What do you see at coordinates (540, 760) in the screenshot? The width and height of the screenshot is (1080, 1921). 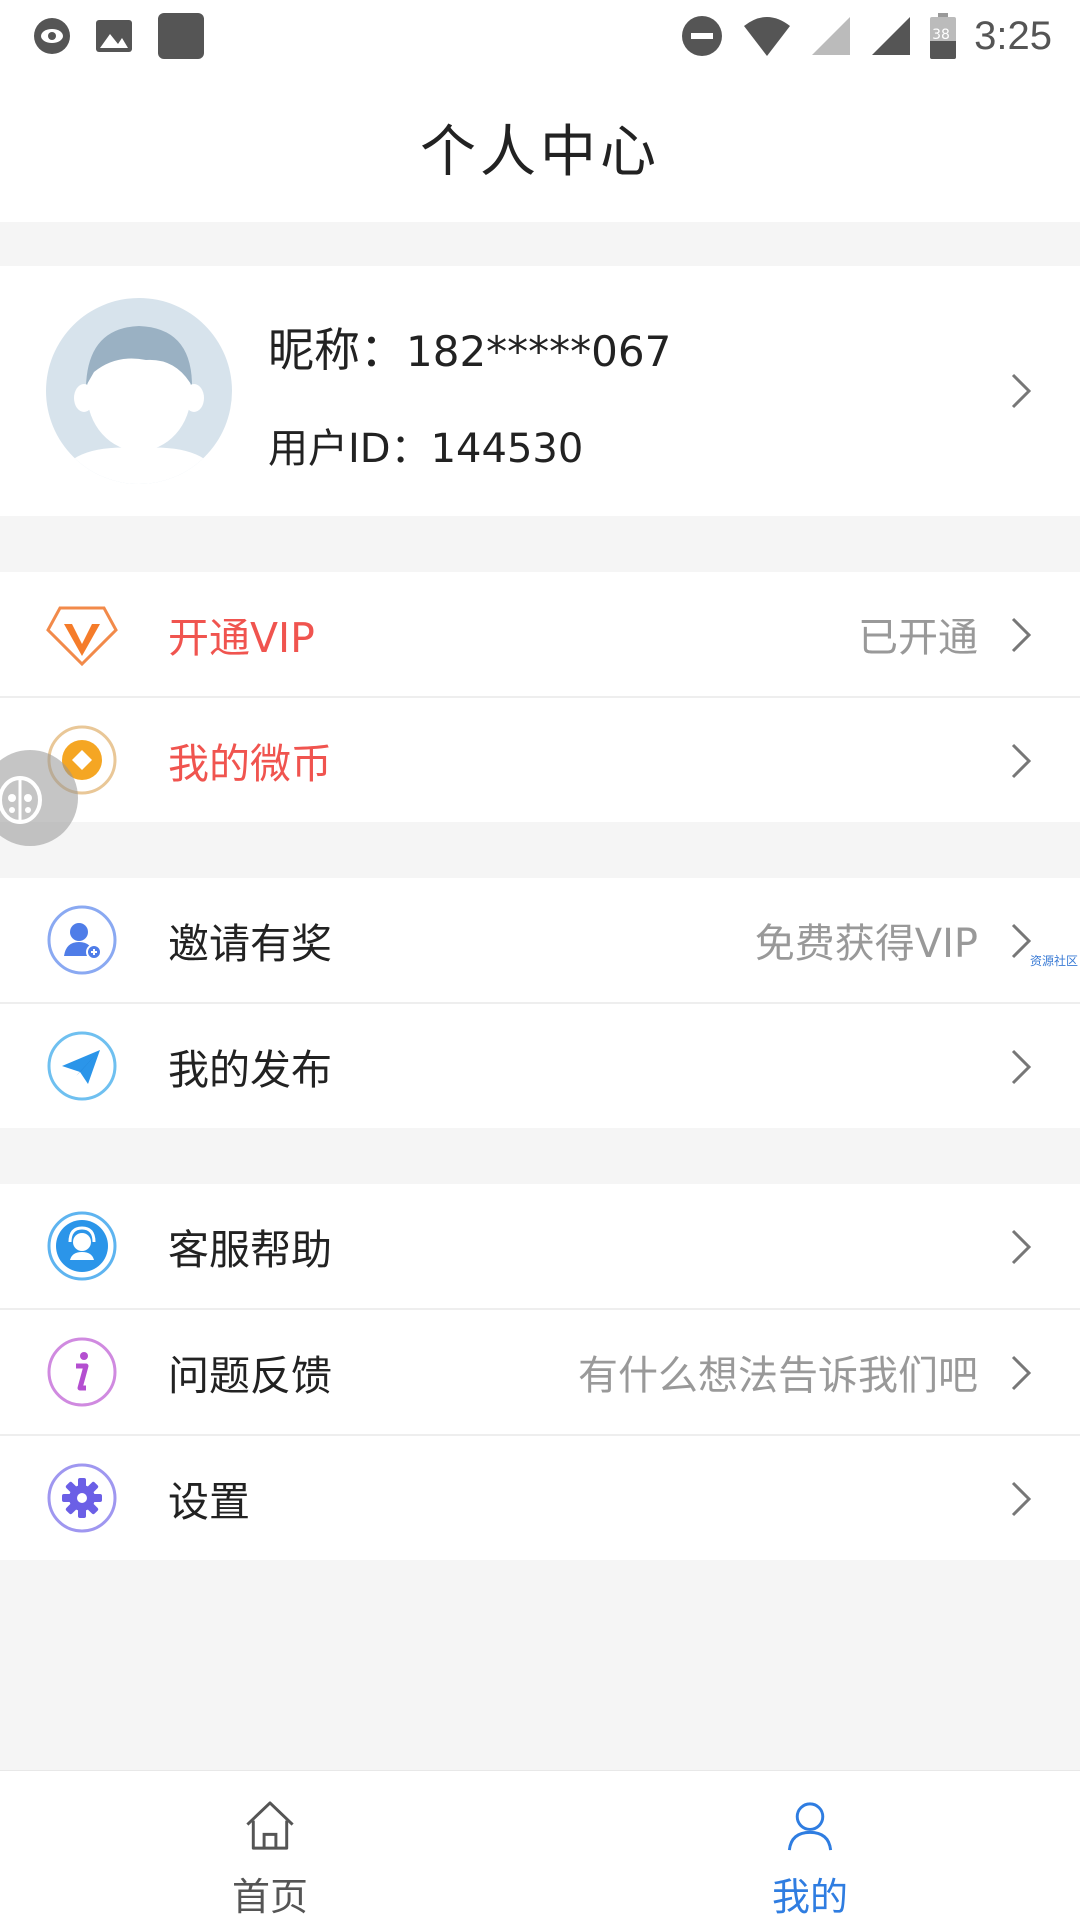 I see `menu-item-coins: 我的微币` at bounding box center [540, 760].